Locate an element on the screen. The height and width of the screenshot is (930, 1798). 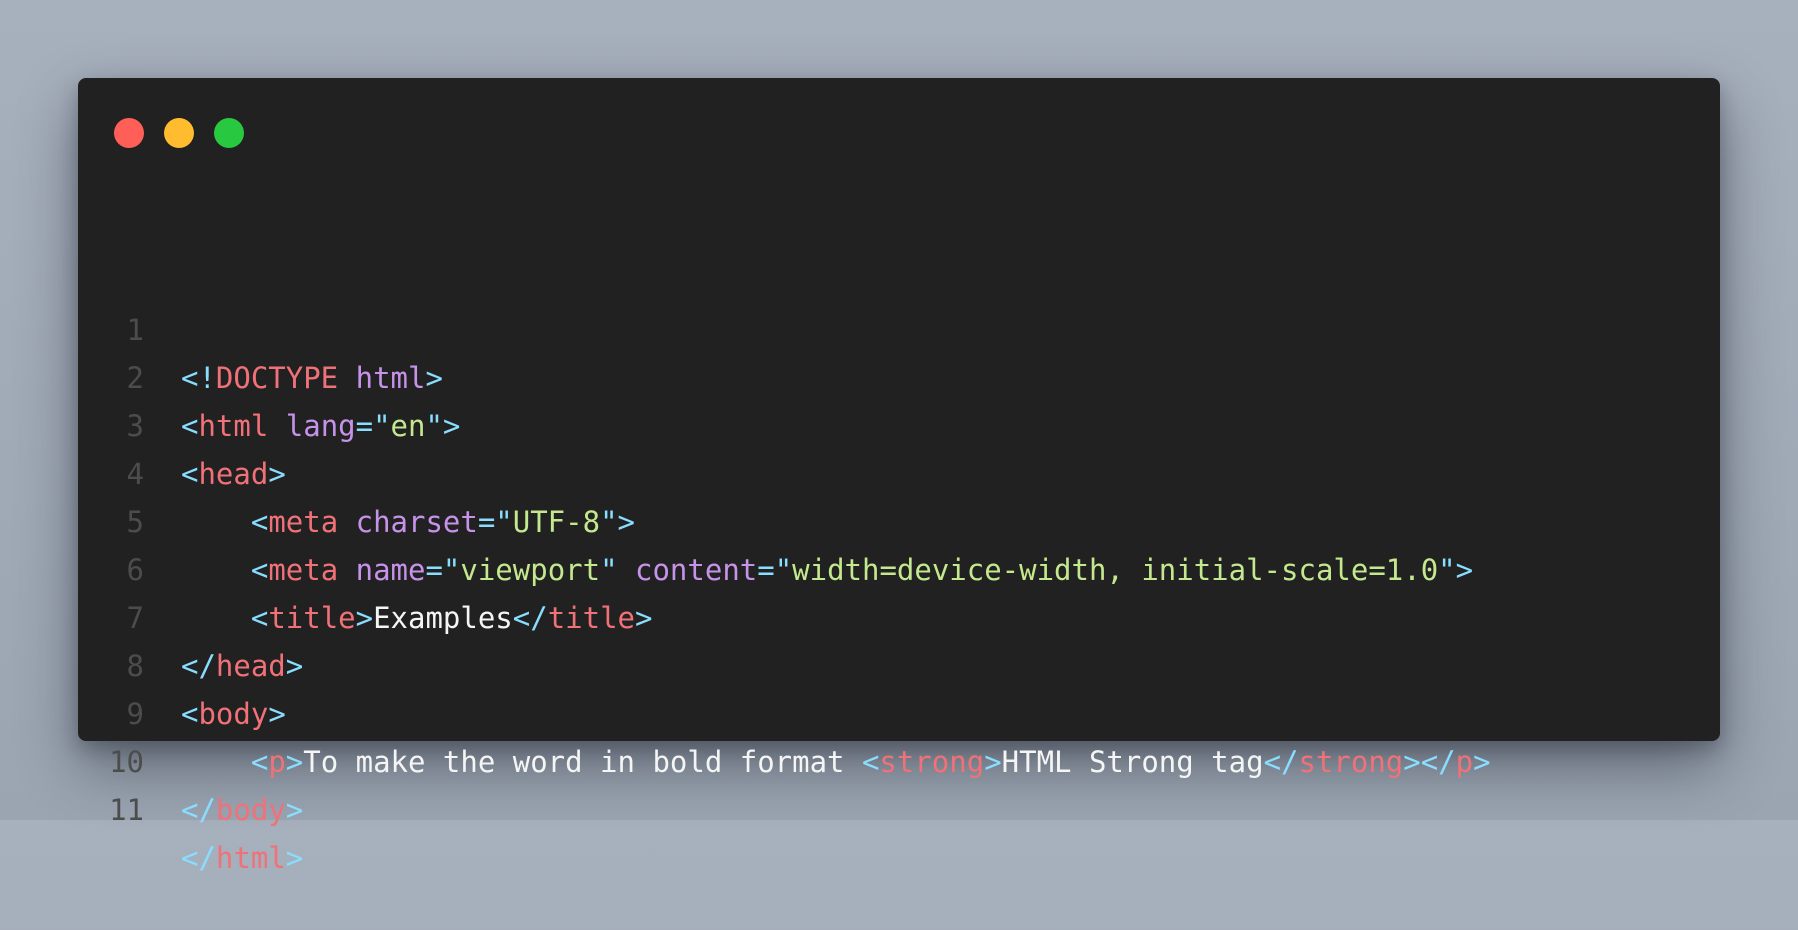
code-token: ></ is located at coordinates (1429, 762).